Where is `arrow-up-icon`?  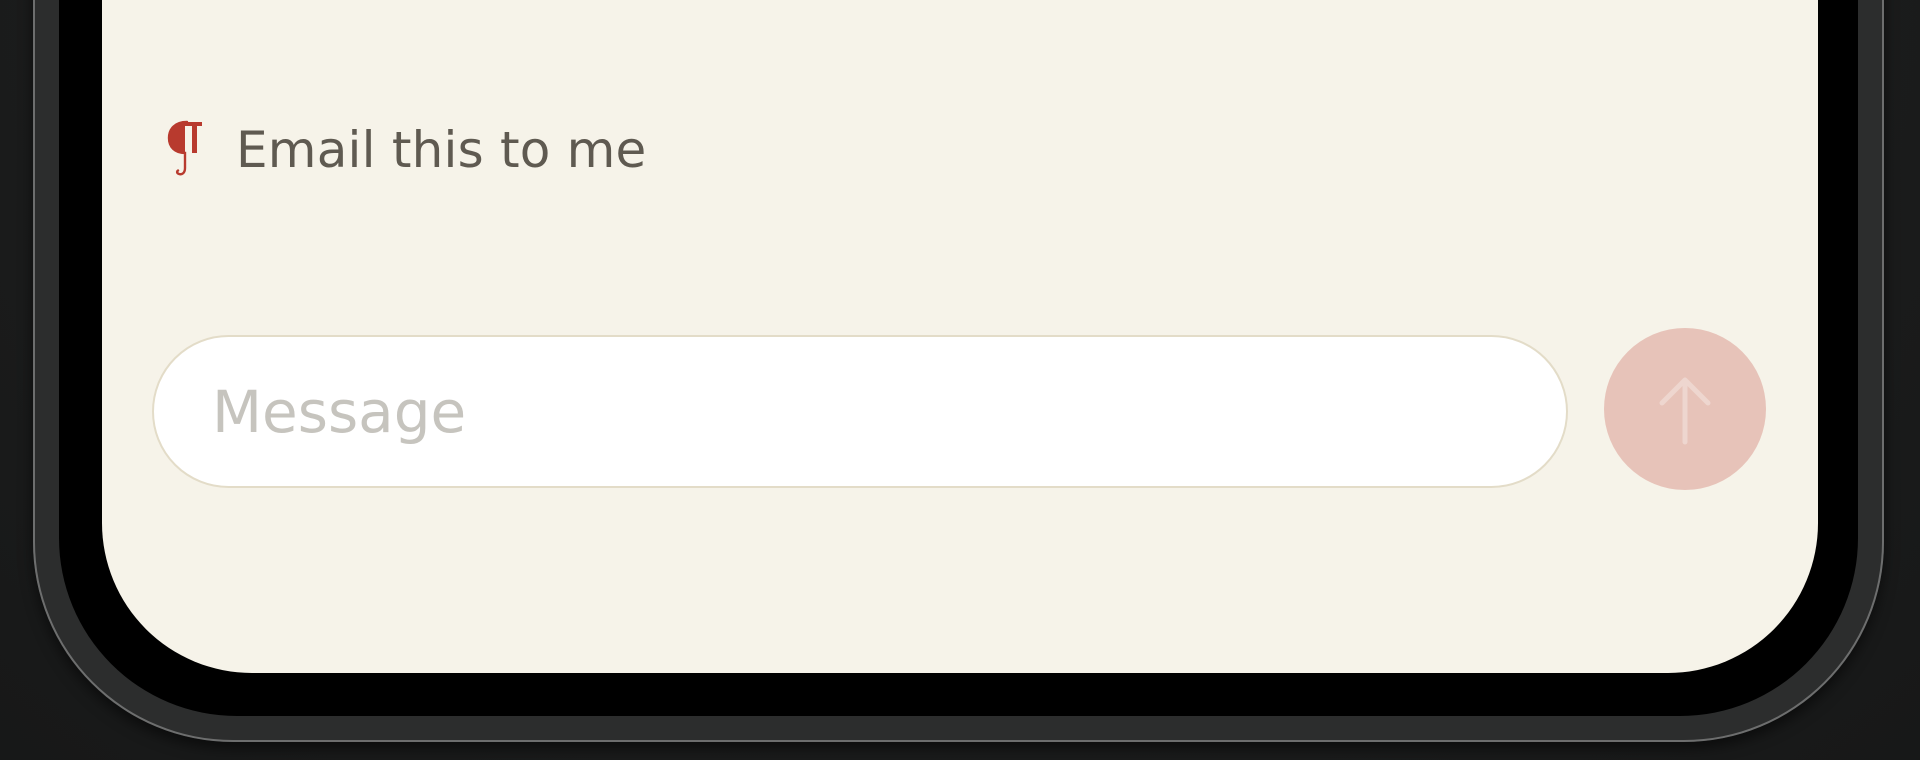
arrow-up-icon is located at coordinates (1685, 409).